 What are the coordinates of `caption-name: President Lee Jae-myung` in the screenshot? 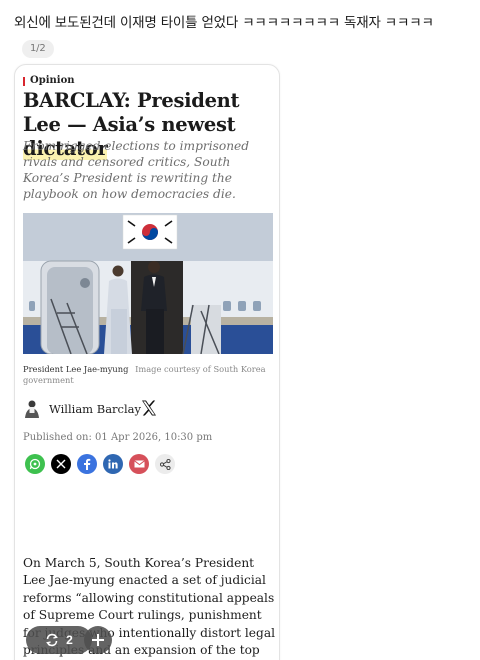 It's located at (76, 369).